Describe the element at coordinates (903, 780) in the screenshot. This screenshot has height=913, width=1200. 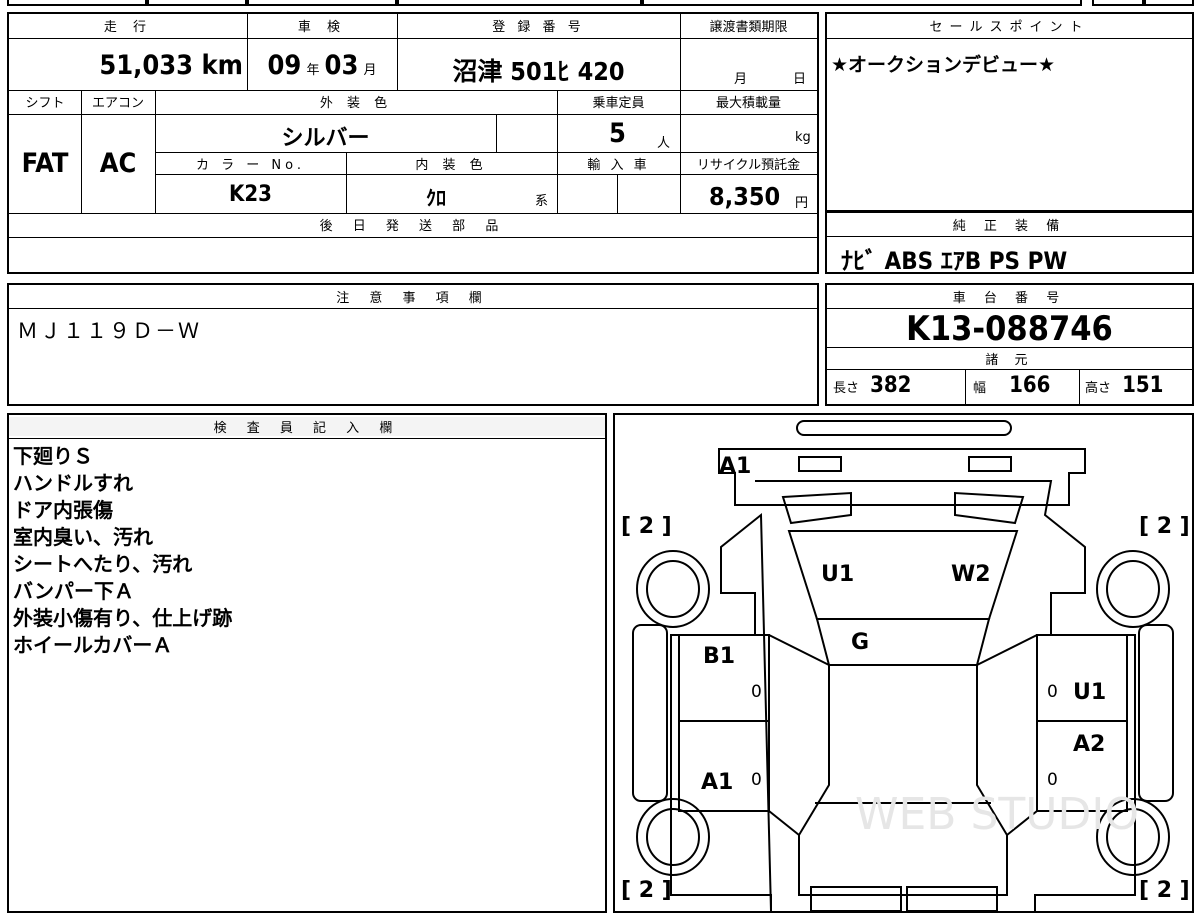
I see `roof` at that location.